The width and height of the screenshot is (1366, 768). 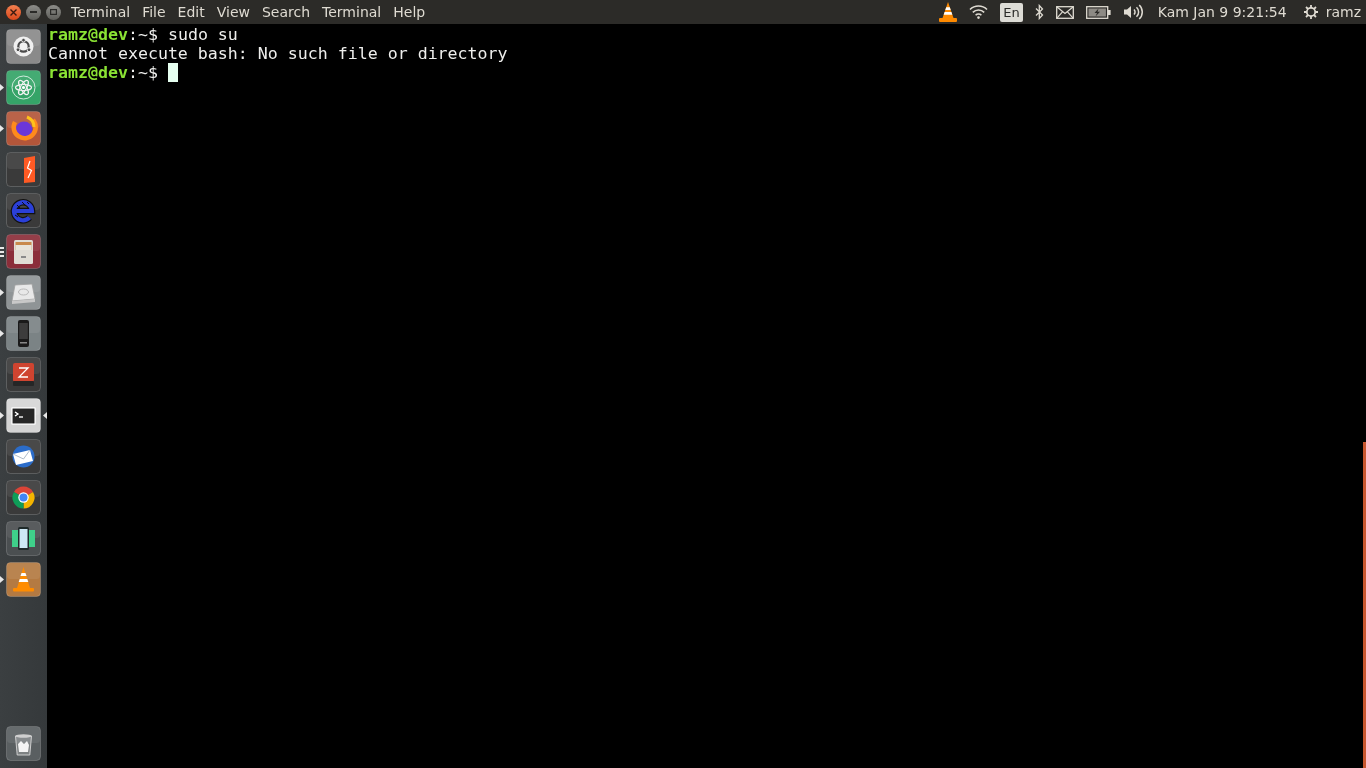 I want to click on menu-item: View, so click(x=233, y=12).